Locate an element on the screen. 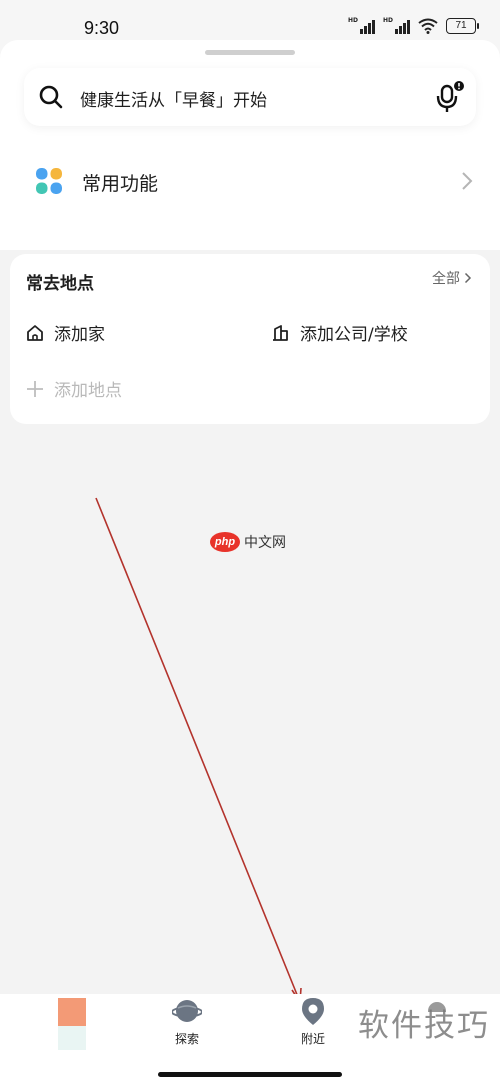 Image resolution: width=500 pixels, height=1084 pixels. search-bar: 健康生活从「早餐」开始 is located at coordinates (250, 97).